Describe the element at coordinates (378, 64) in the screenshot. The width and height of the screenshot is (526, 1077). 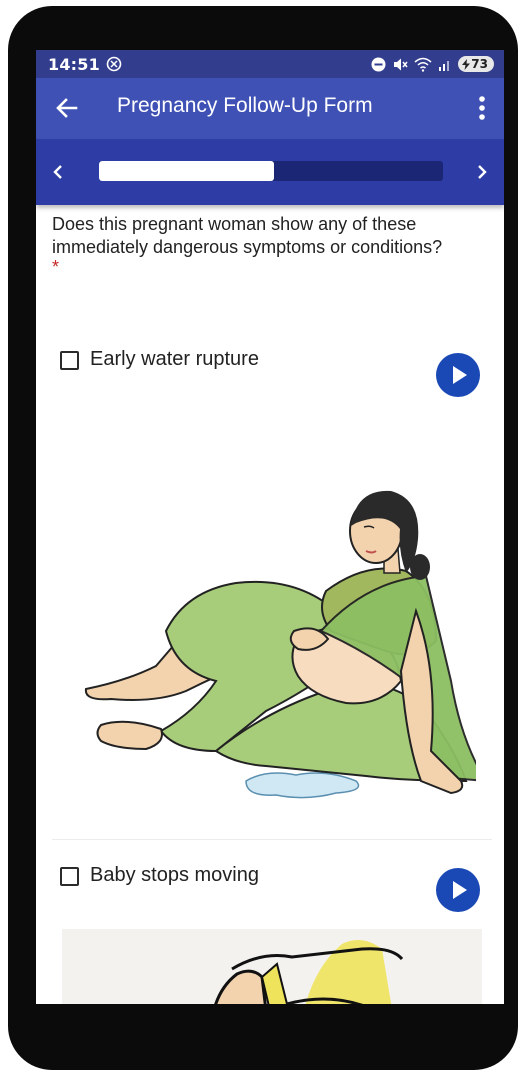
I see `minus-circle-icon` at that location.